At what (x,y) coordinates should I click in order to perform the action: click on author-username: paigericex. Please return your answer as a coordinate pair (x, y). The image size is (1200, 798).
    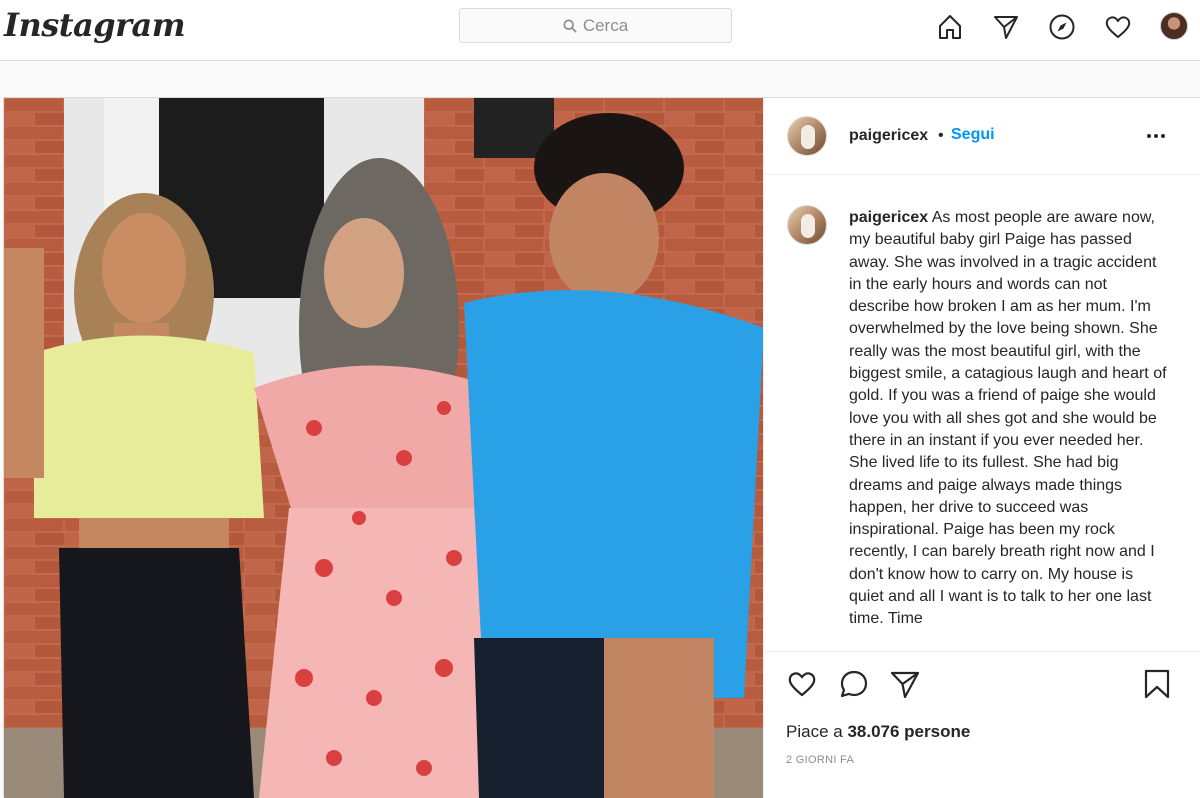
    Looking at the image, I should click on (888, 136).